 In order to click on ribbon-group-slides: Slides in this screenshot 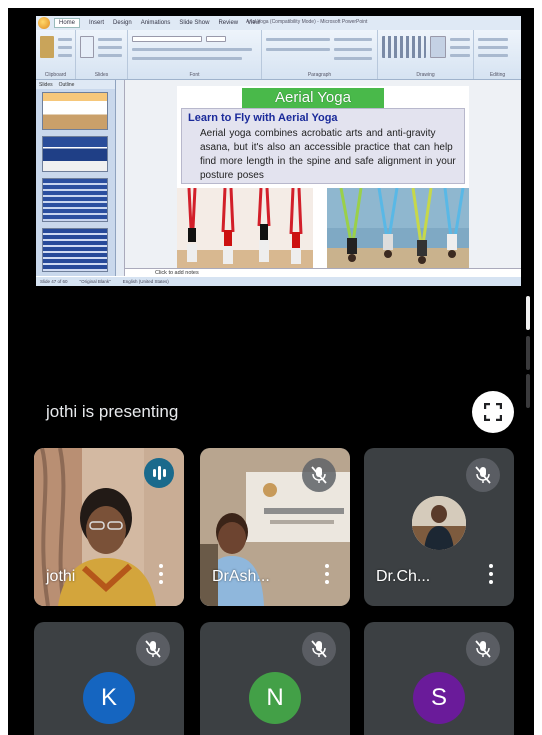, I will do `click(102, 54)`.